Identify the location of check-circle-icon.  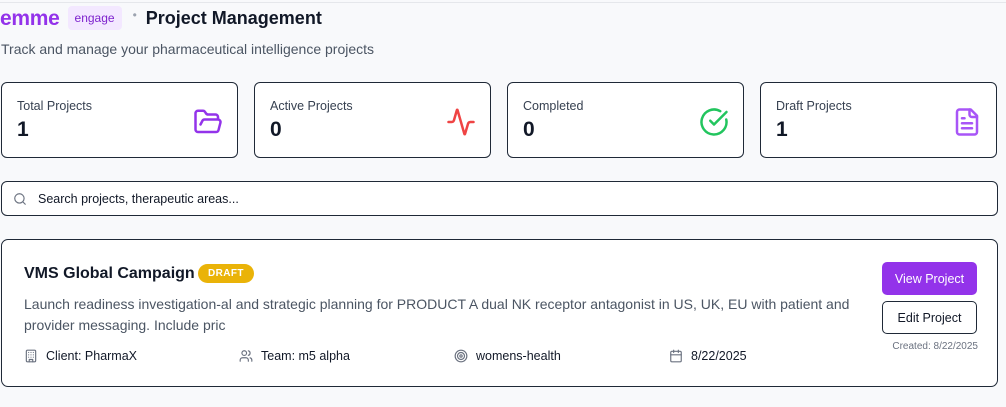
(714, 122).